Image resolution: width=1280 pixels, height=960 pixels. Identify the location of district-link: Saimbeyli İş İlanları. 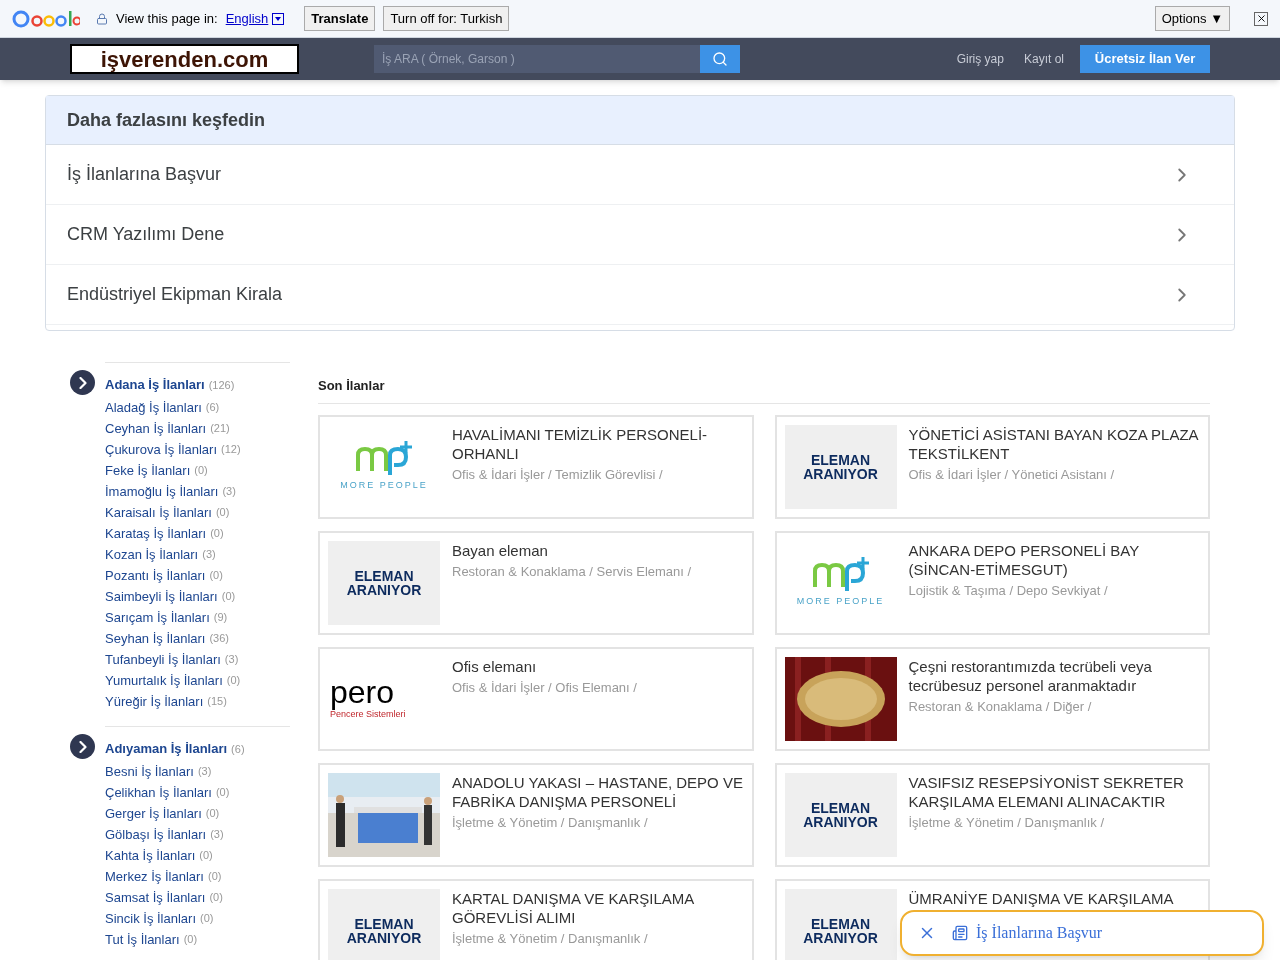
(161, 596).